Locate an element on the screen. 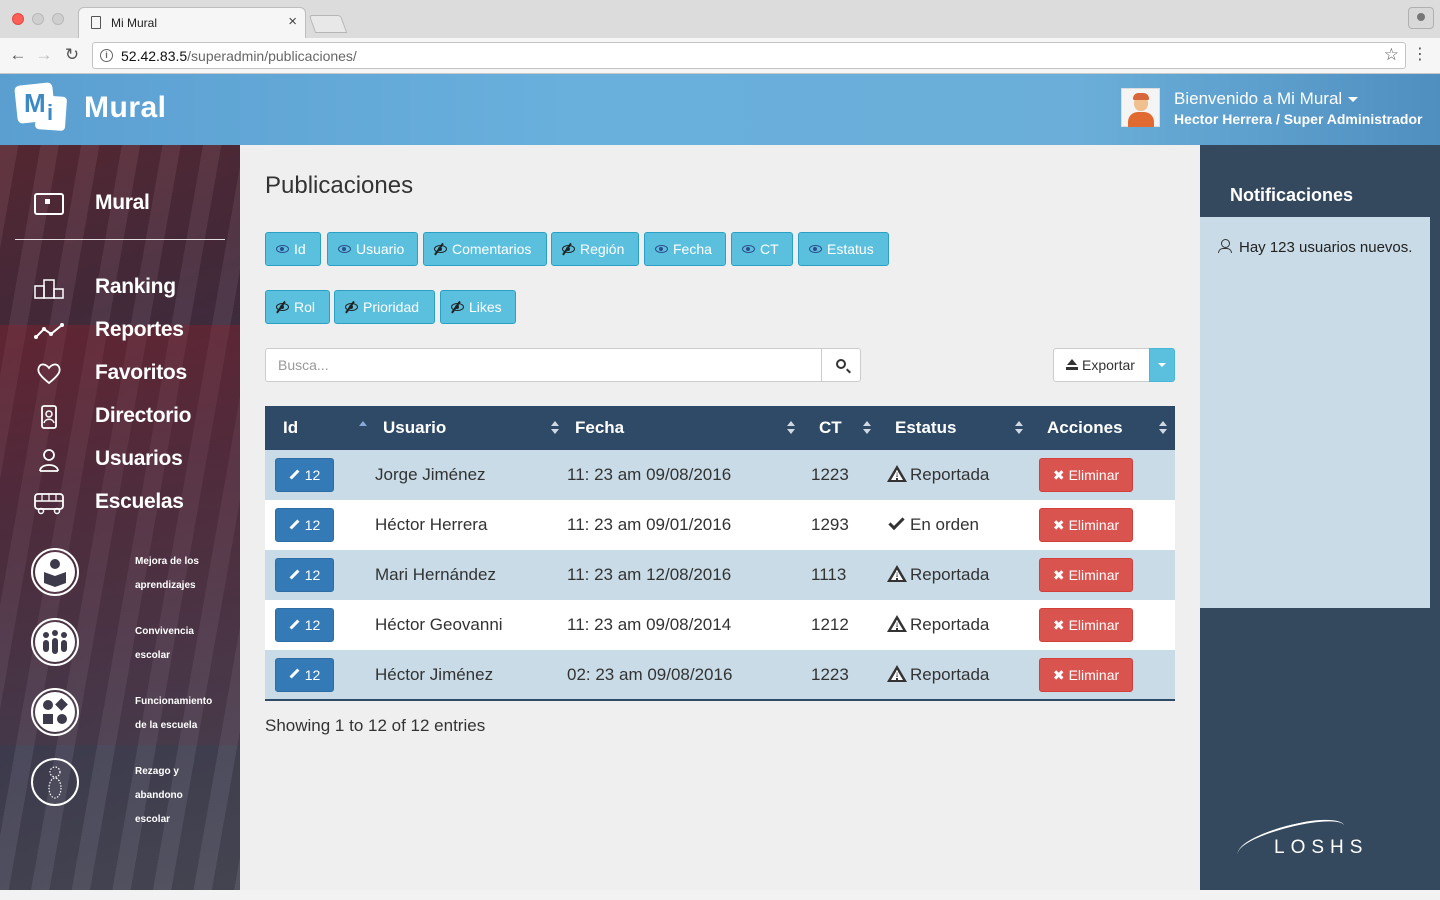 The width and height of the screenshot is (1440, 900). category-convivencia-label: Convivencia escolar is located at coordinates (185, 644).